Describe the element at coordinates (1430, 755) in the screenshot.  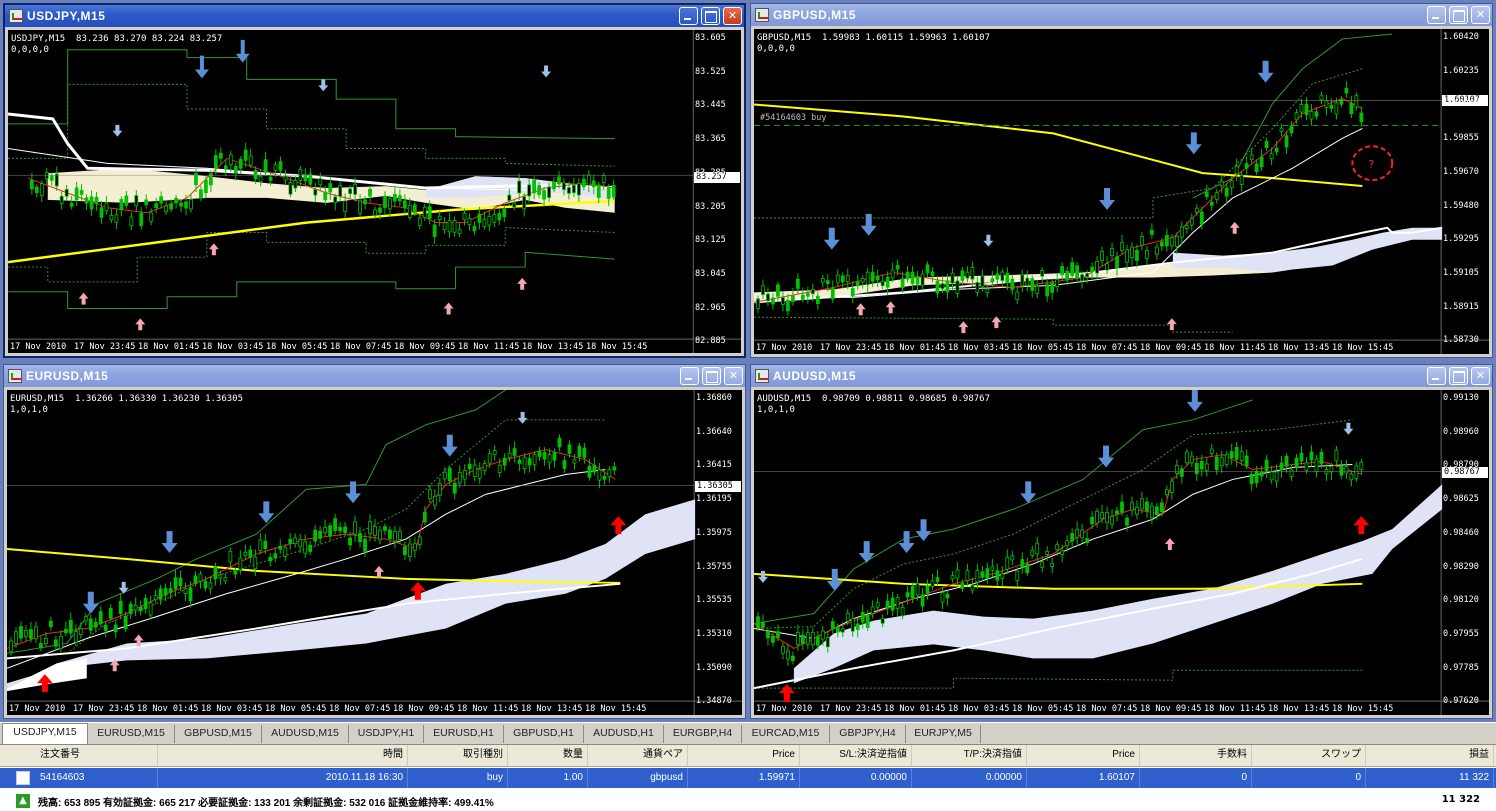
I see `column-header: 損益` at that location.